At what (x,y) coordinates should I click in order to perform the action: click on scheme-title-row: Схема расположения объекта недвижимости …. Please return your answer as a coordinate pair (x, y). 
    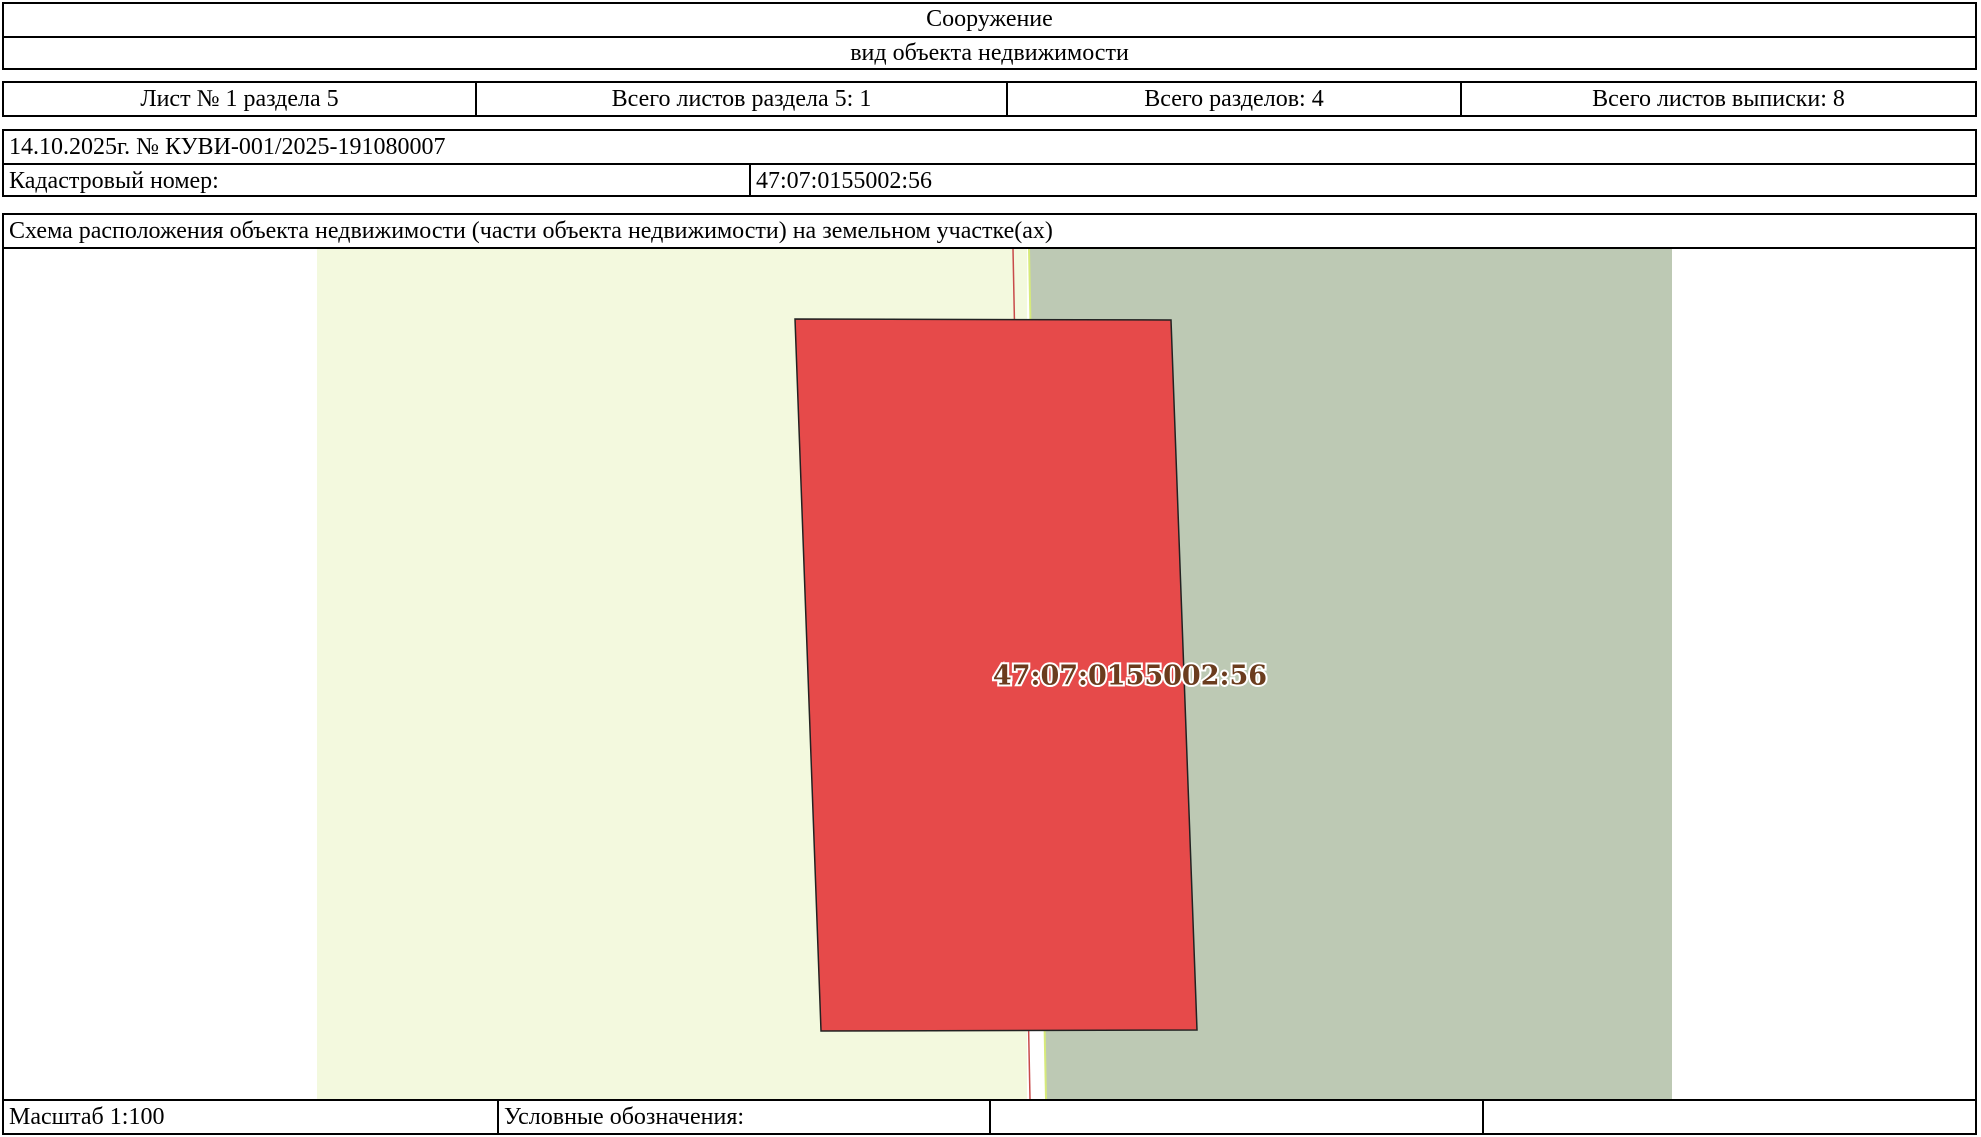
    Looking at the image, I should click on (989, 231).